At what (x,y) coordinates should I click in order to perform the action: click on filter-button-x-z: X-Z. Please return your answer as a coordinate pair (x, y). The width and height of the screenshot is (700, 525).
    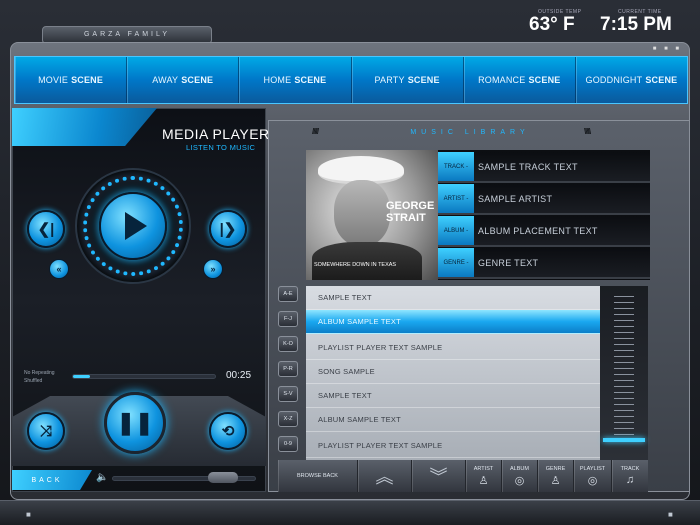
    Looking at the image, I should click on (288, 419).